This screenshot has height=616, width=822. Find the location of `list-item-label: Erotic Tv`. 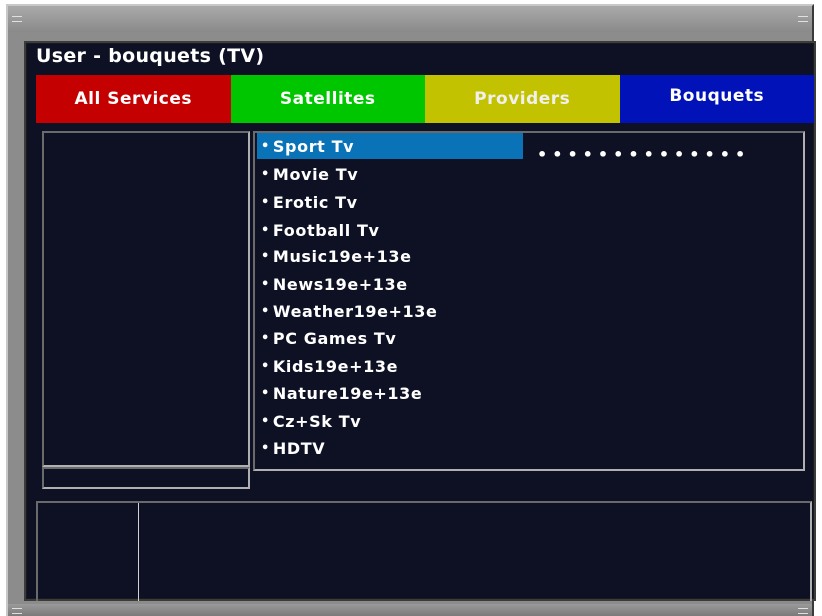

list-item-label: Erotic Tv is located at coordinates (315, 202).